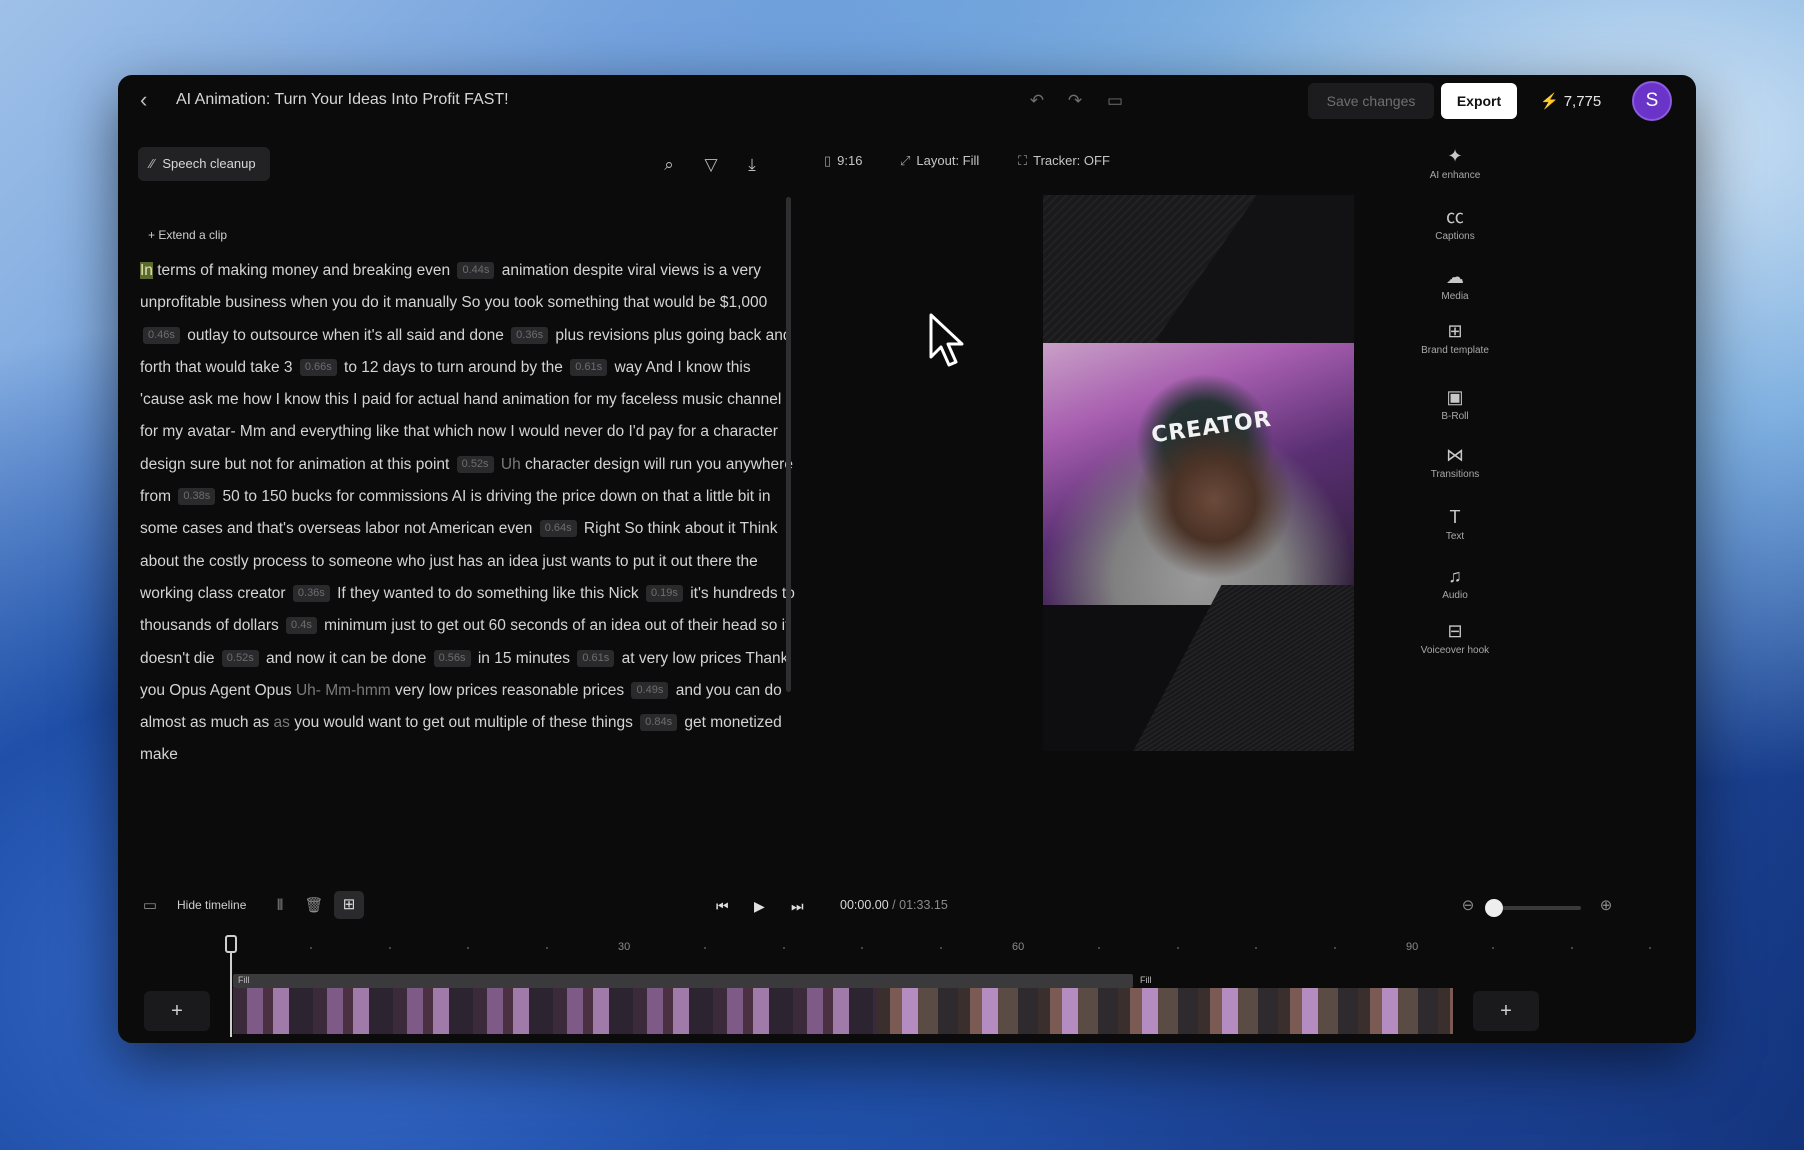 The width and height of the screenshot is (1804, 1150). I want to click on add-clip-after-button: +, so click(1506, 1011).